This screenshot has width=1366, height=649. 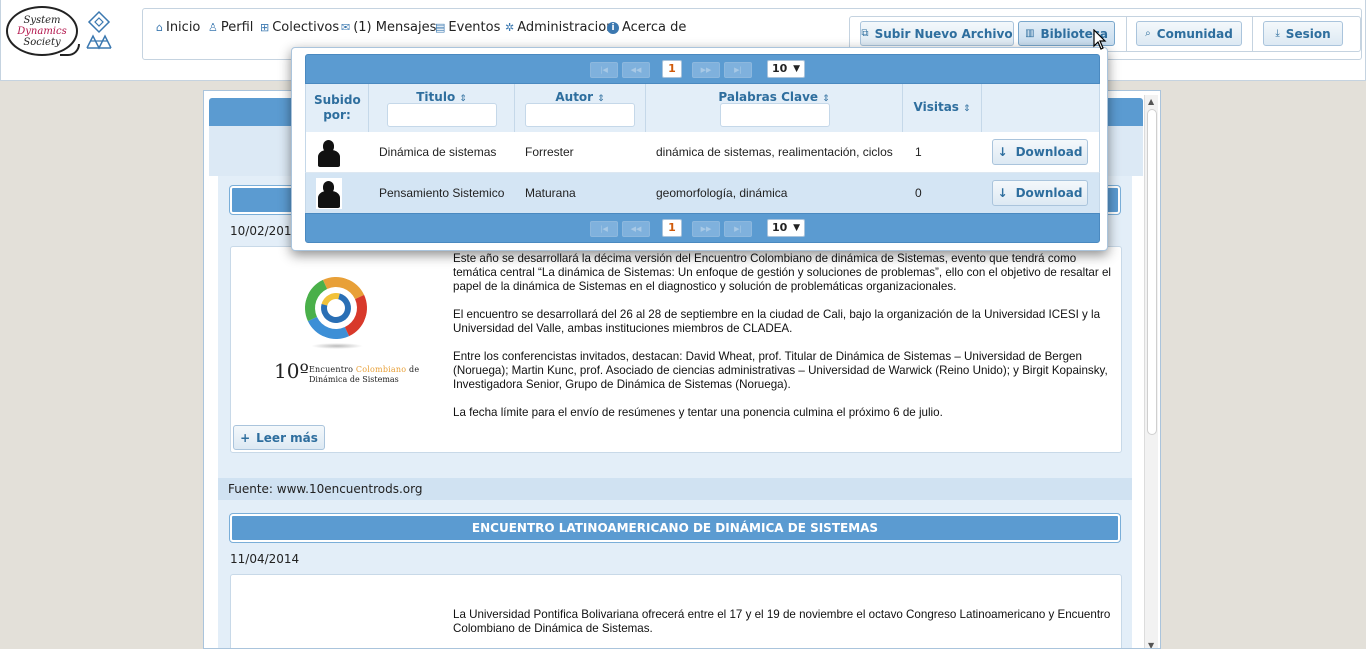 What do you see at coordinates (1194, 33) in the screenshot?
I see `button-label: Comunidad` at bounding box center [1194, 33].